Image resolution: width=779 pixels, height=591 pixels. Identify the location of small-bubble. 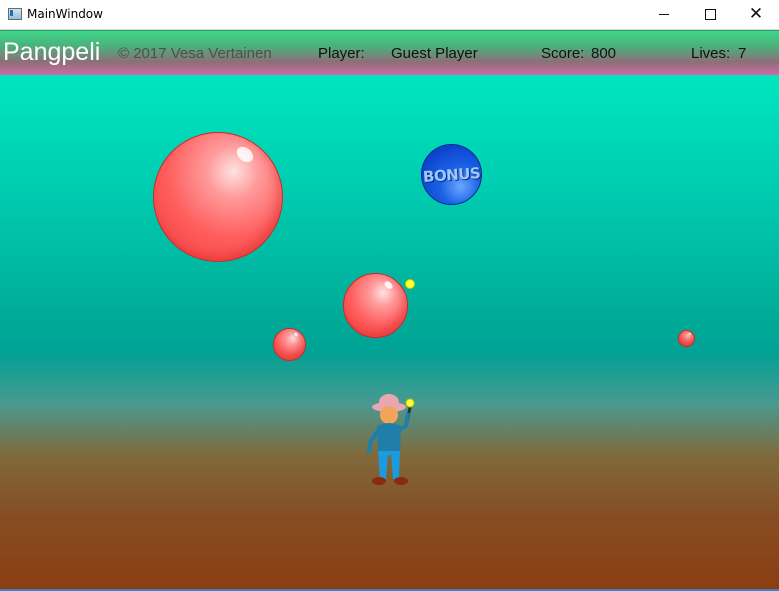
(289, 344).